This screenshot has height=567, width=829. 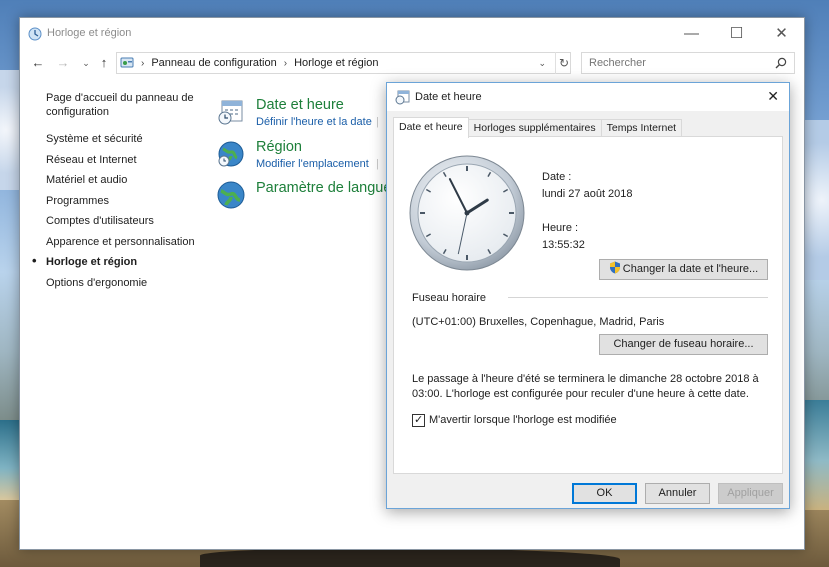 I want to click on forward-button: →, so click(x=63, y=63).